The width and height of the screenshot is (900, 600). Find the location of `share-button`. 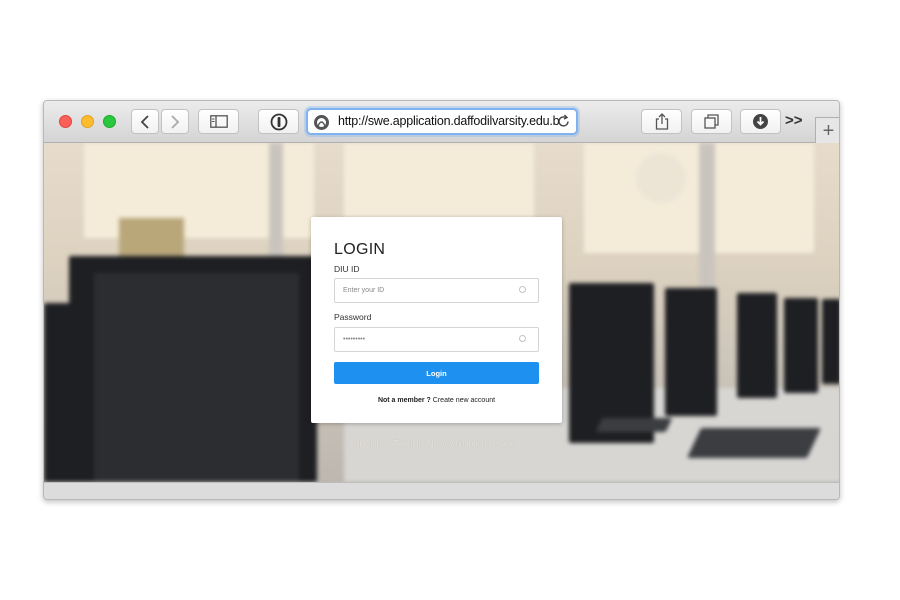

share-button is located at coordinates (661, 121).